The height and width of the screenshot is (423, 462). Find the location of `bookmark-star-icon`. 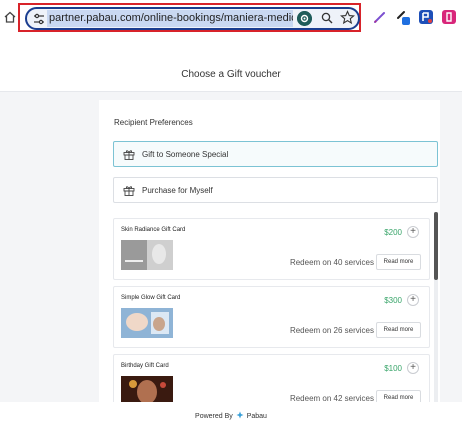

bookmark-star-icon is located at coordinates (347, 17).